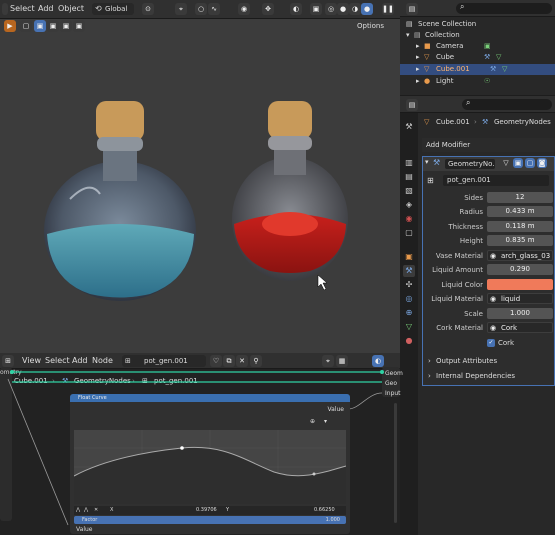 This screenshot has height=535, width=555. What do you see at coordinates (517, 343) in the screenshot?
I see `cork-checkbox-row: ✓ Cork` at bounding box center [517, 343].